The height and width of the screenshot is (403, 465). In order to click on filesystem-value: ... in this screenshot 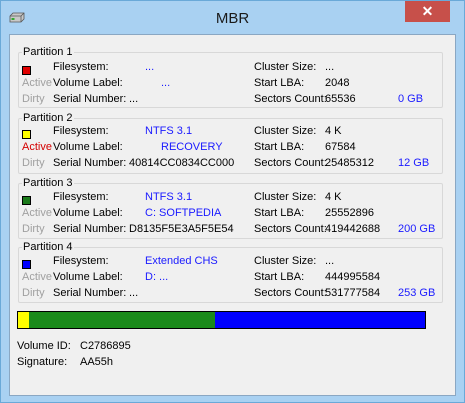, I will do `click(150, 67)`.